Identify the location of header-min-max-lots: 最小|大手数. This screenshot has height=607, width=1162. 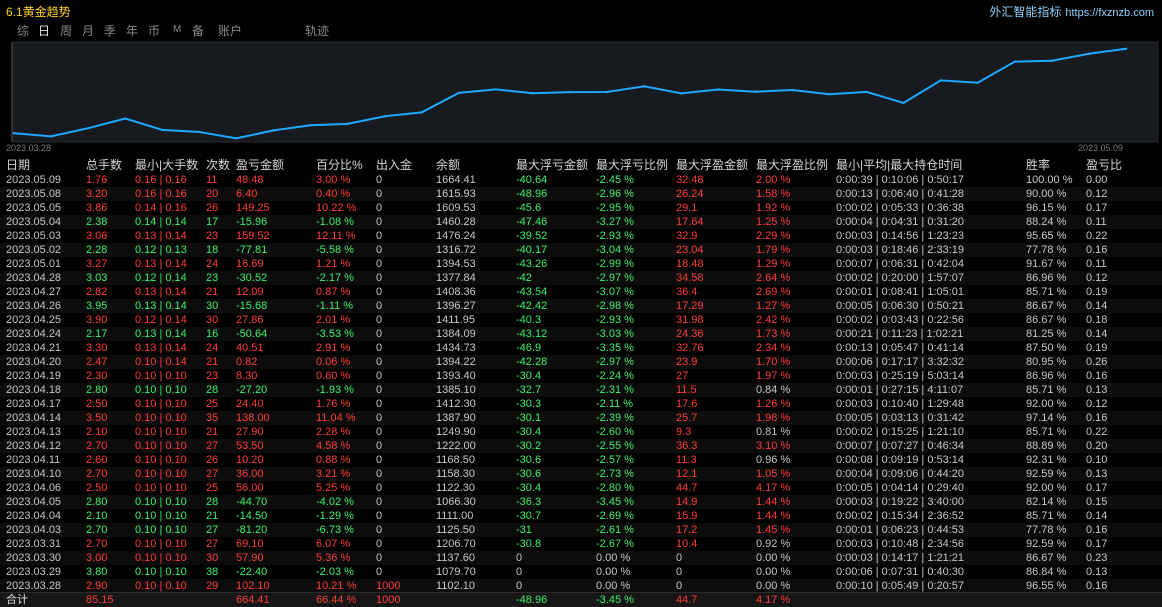
(166, 165).